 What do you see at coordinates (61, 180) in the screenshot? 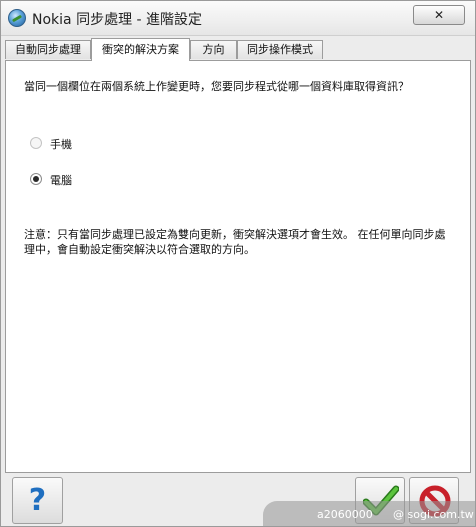
I see `option-computer-label: 電腦` at bounding box center [61, 180].